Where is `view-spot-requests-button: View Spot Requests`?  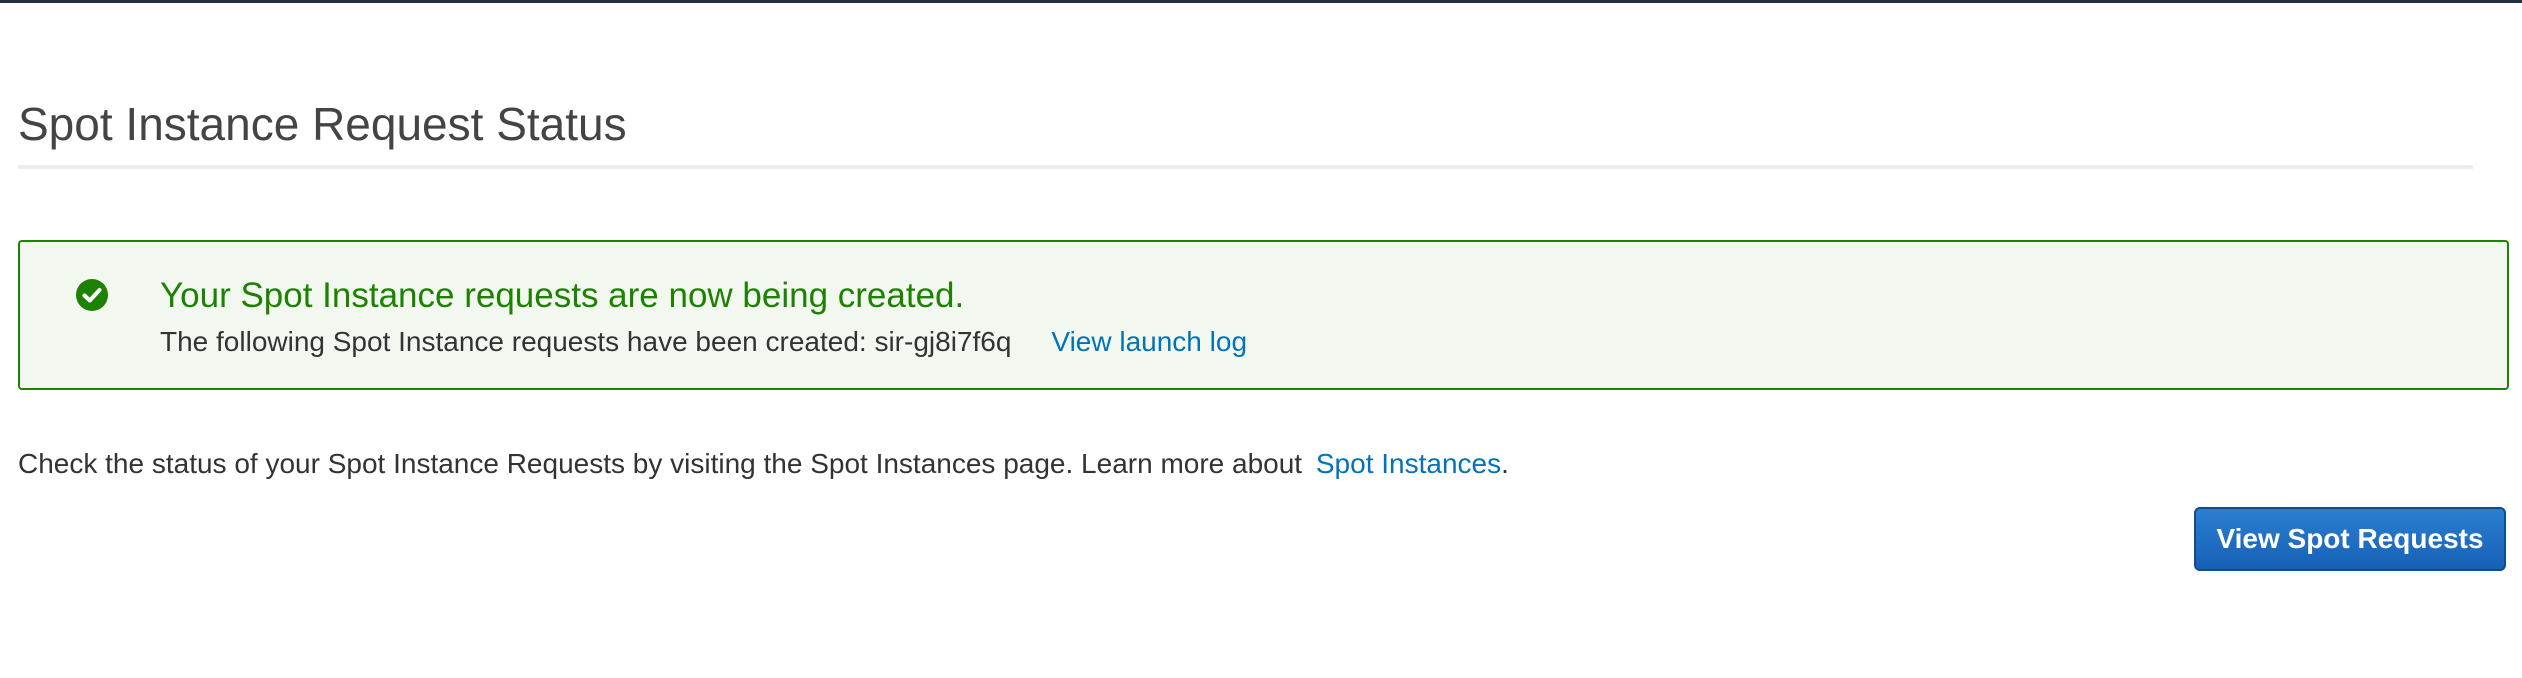 view-spot-requests-button: View Spot Requests is located at coordinates (2350, 539).